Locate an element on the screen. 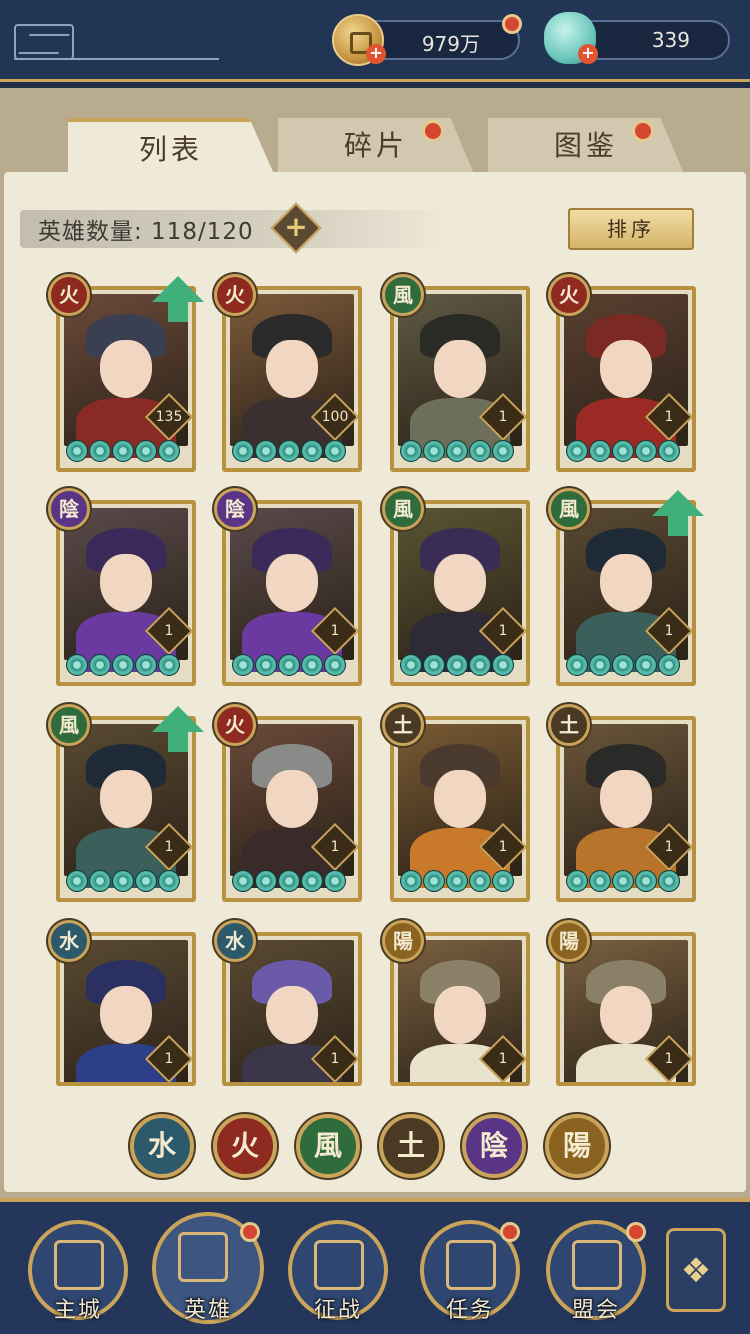 This screenshot has width=750, height=1334. filter-fire-button: 火 is located at coordinates (245, 1146).